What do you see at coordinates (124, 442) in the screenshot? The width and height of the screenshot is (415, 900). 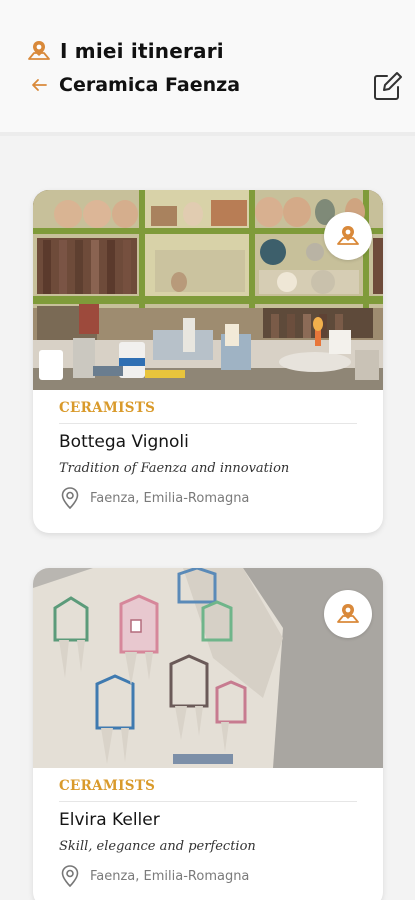 I see `place-name: Bottega Vignoli` at bounding box center [124, 442].